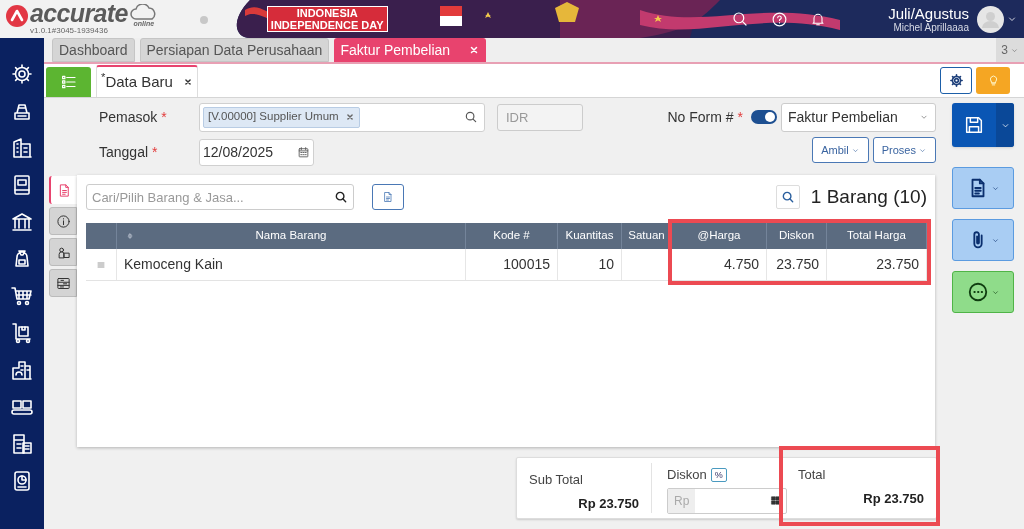  I want to click on settings-icon, so click(956, 80).